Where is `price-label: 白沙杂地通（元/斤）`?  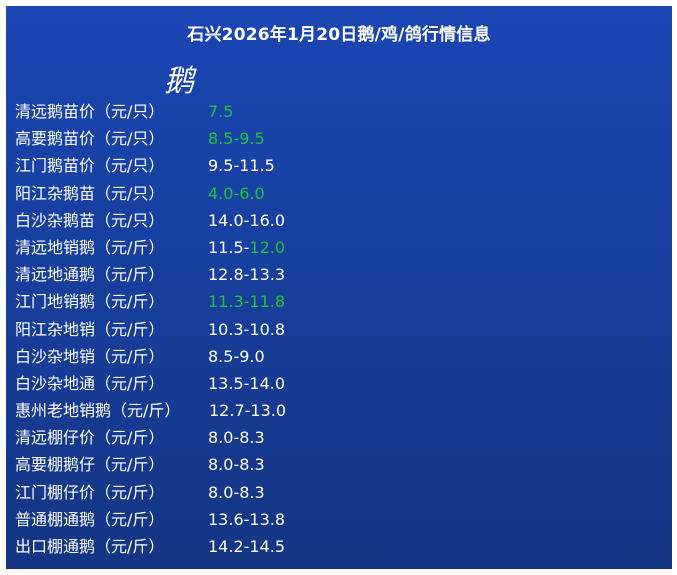
price-label: 白沙杂地通（元/斤） is located at coordinates (90, 383).